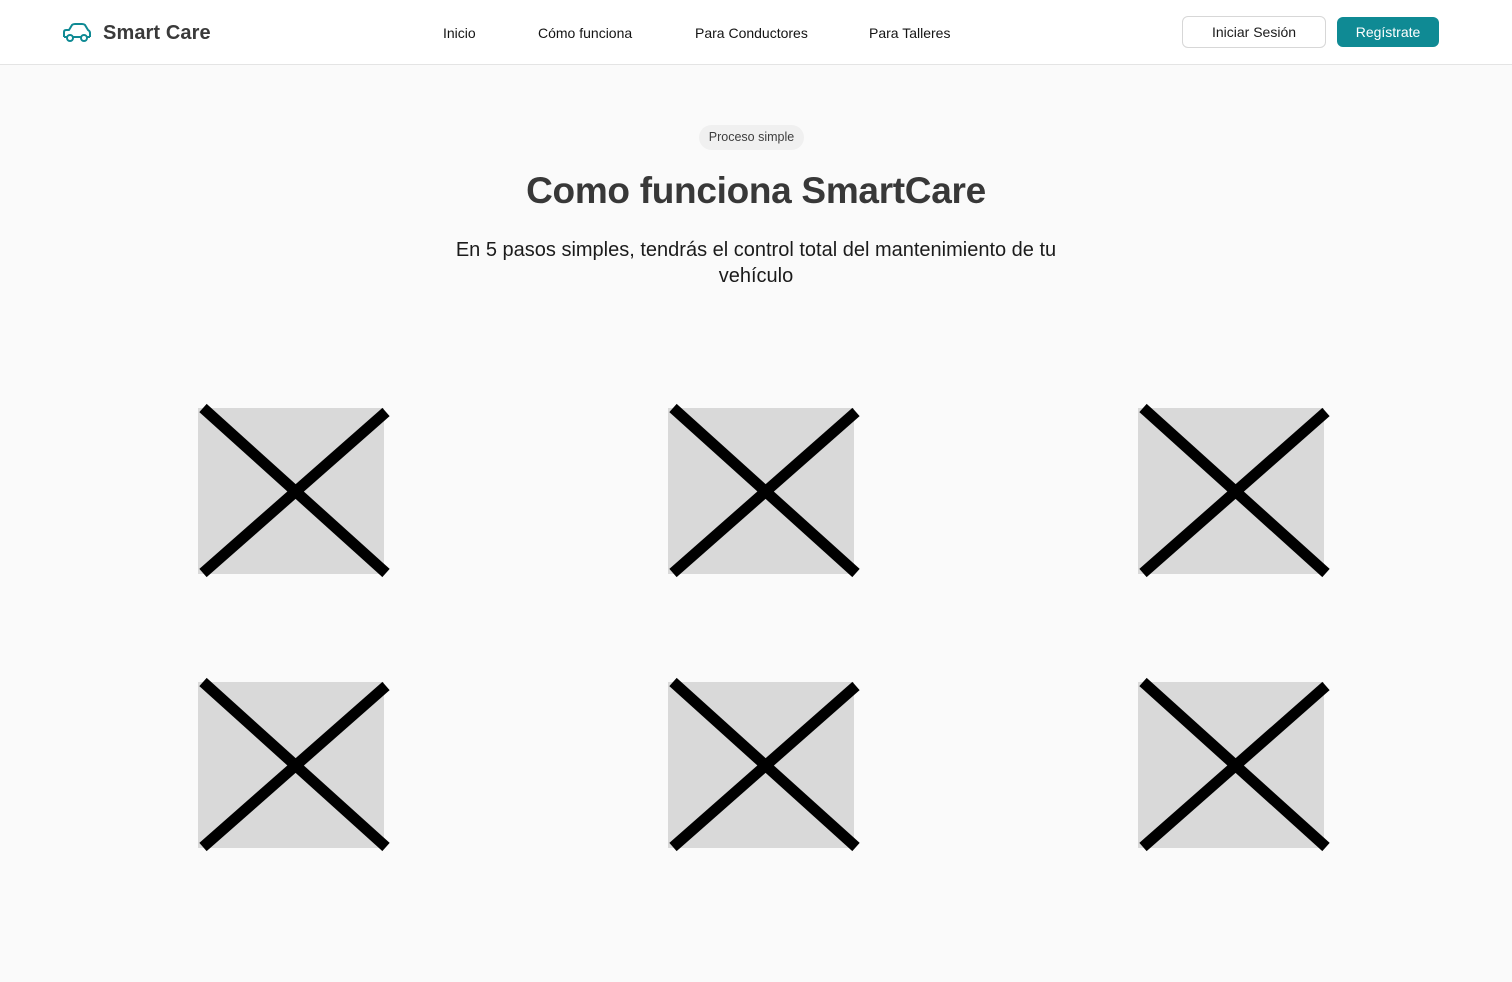  I want to click on signup-button: Regístrate, so click(1388, 32).